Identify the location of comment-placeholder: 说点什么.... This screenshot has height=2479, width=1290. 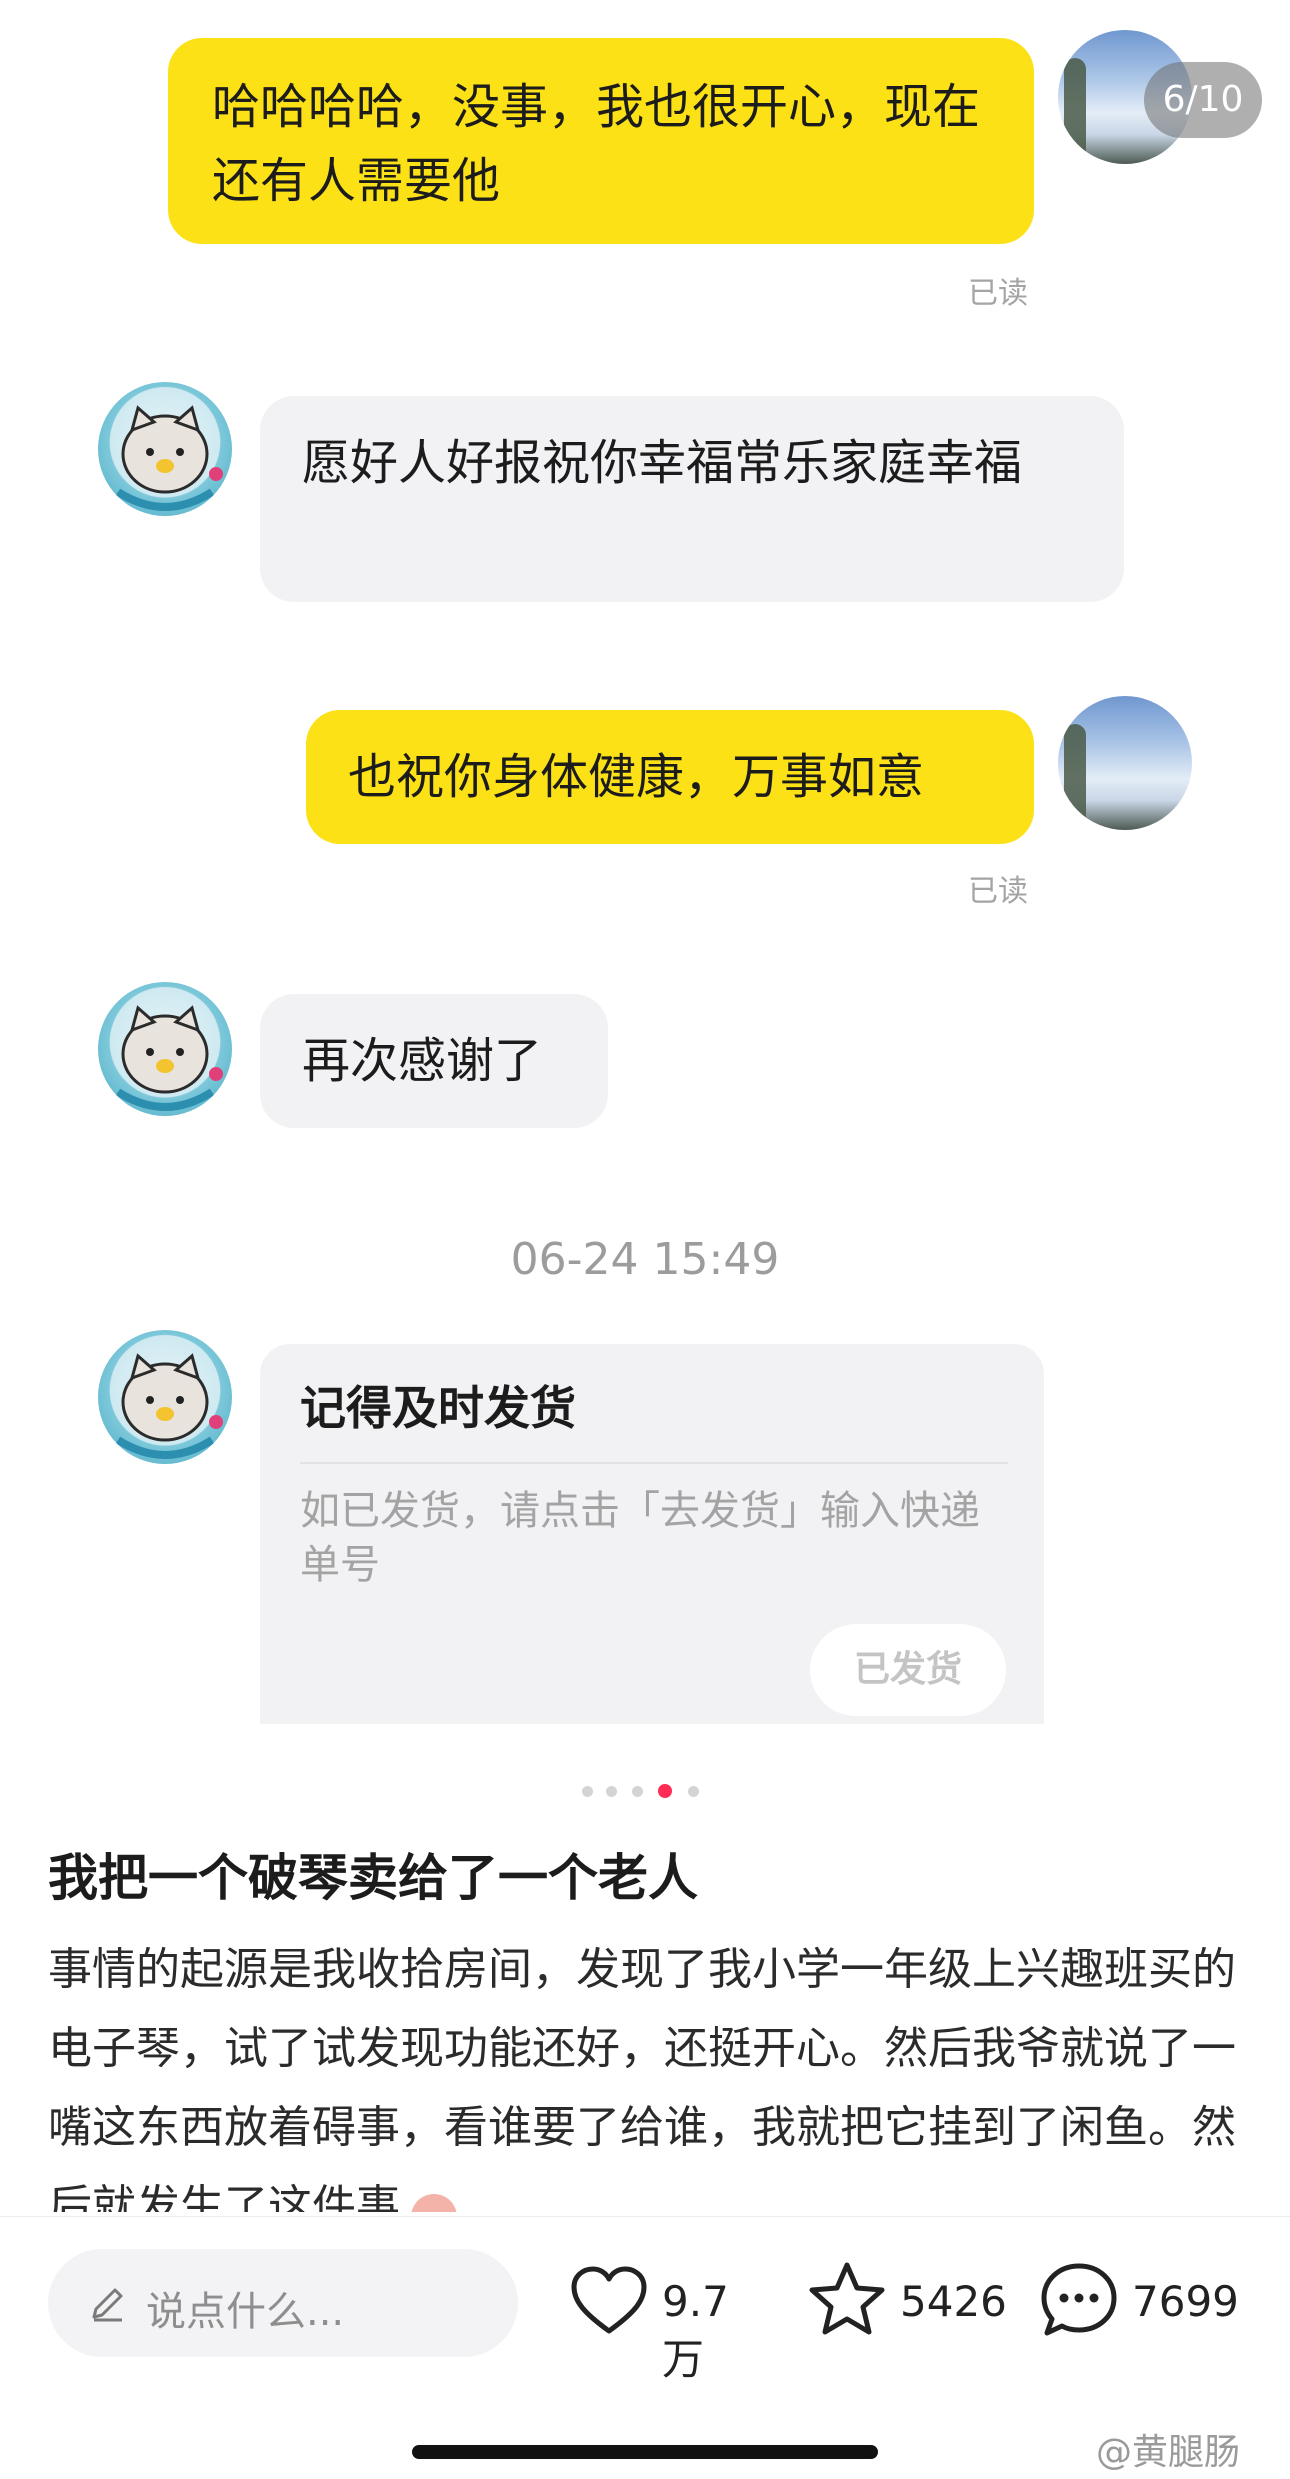
(245, 2312).